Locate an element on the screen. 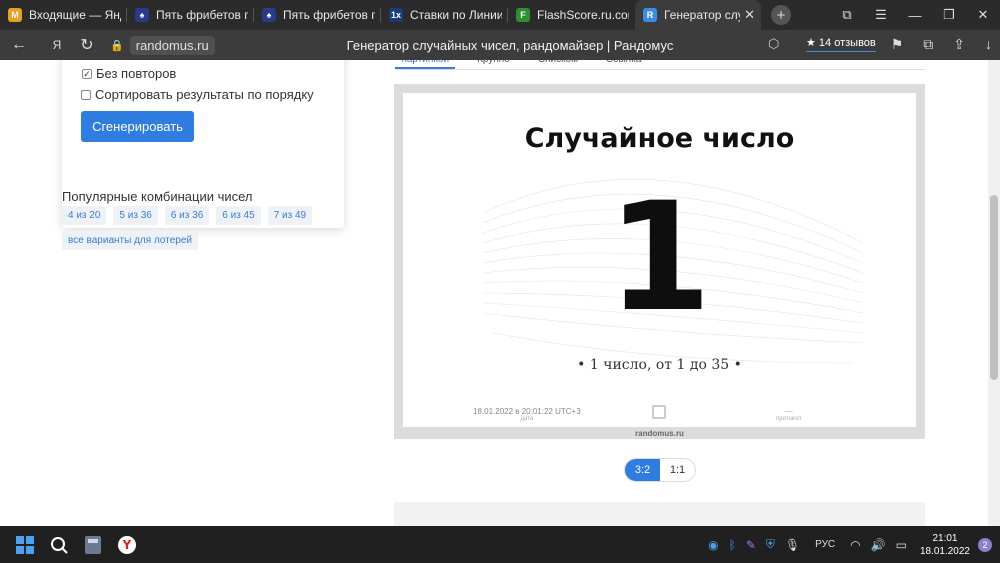 Image resolution: width=1000 pixels, height=563 pixels. telegram-icon: ◉ is located at coordinates (713, 545).